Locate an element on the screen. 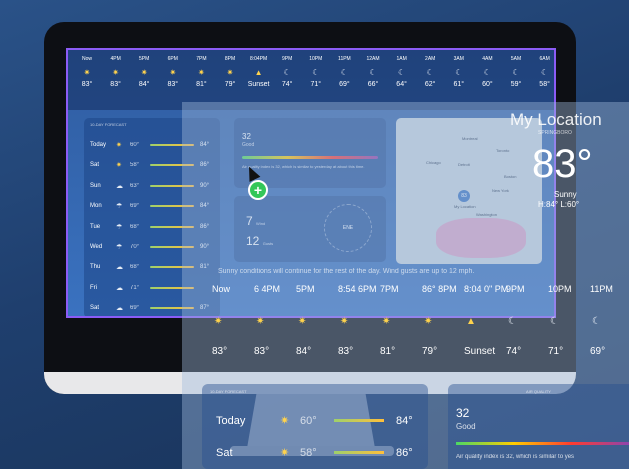 The width and height of the screenshot is (629, 469). day-label: Tue is located at coordinates (95, 226).